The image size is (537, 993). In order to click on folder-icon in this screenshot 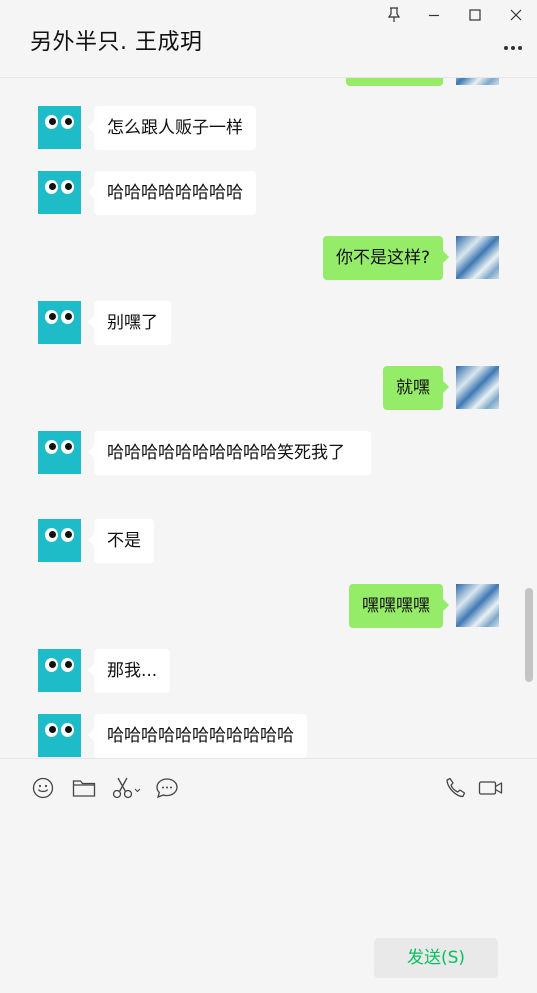, I will do `click(84, 788)`.